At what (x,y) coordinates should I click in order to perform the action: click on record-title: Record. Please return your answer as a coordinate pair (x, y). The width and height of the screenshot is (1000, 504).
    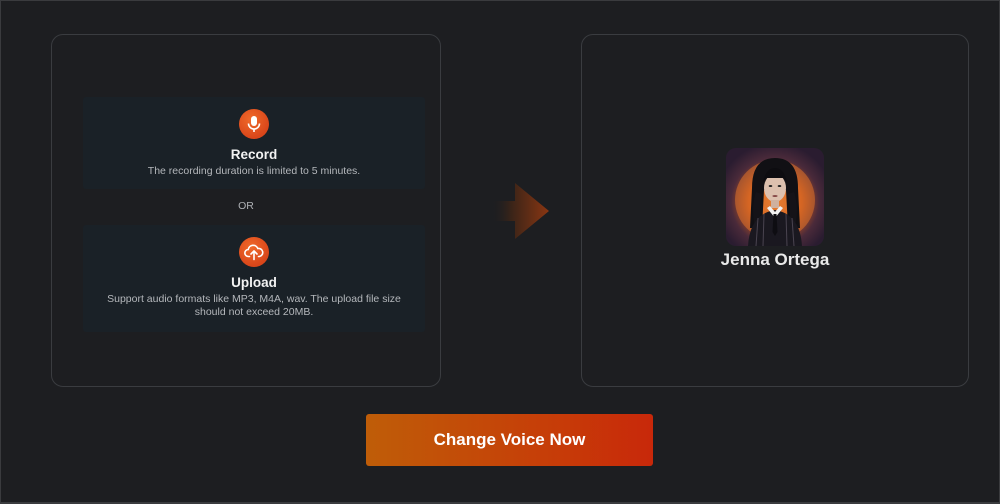
    Looking at the image, I should click on (254, 154).